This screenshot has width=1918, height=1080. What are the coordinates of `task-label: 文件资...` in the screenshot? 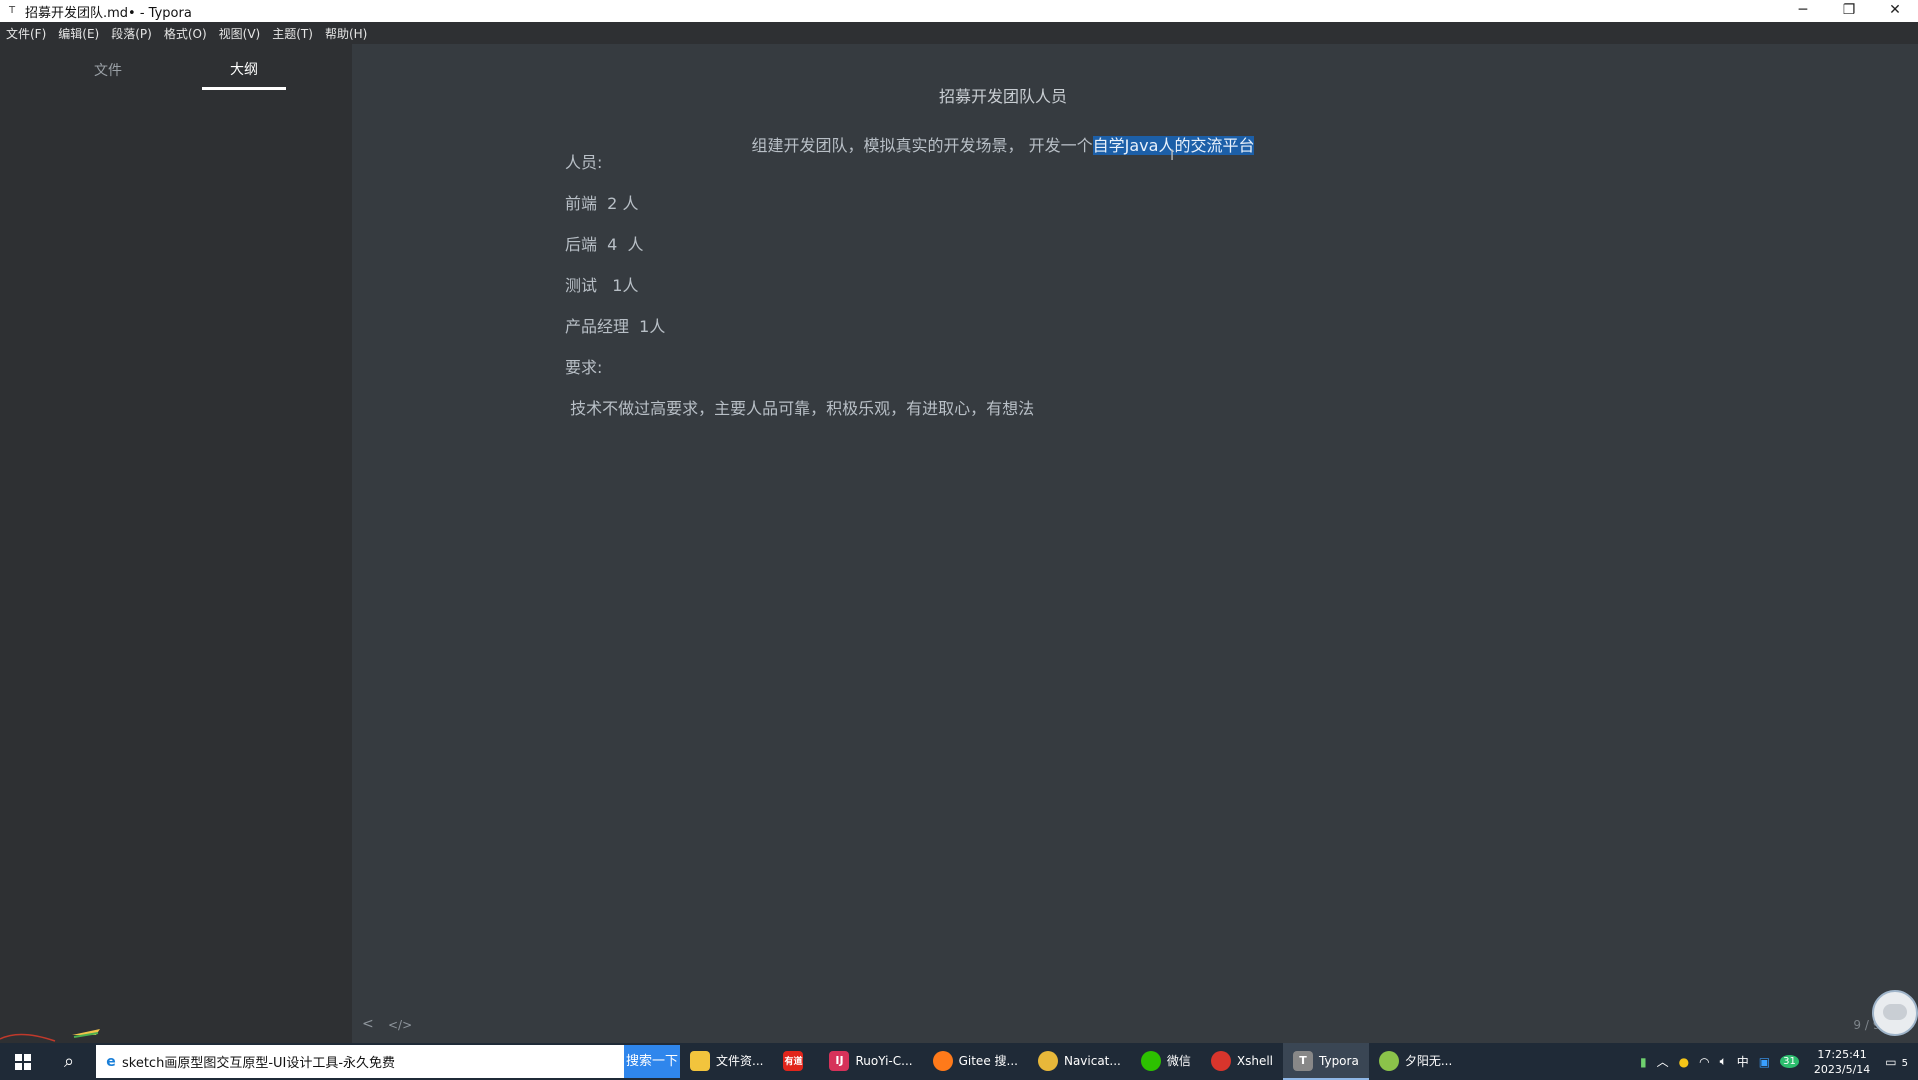 It's located at (740, 1061).